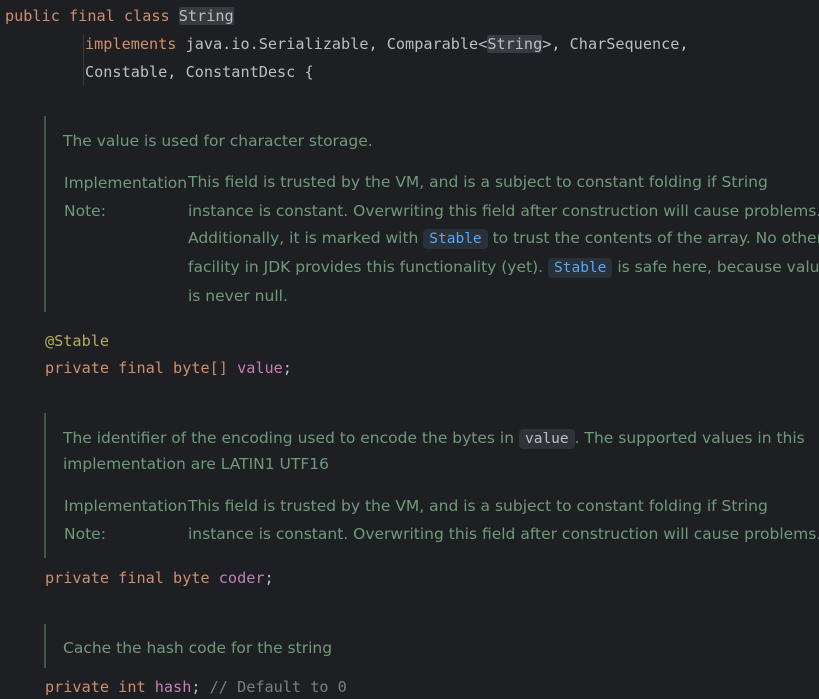 The width and height of the screenshot is (819, 699). What do you see at coordinates (715, 267) in the screenshot?
I see `body-text: is safe here, because value` at bounding box center [715, 267].